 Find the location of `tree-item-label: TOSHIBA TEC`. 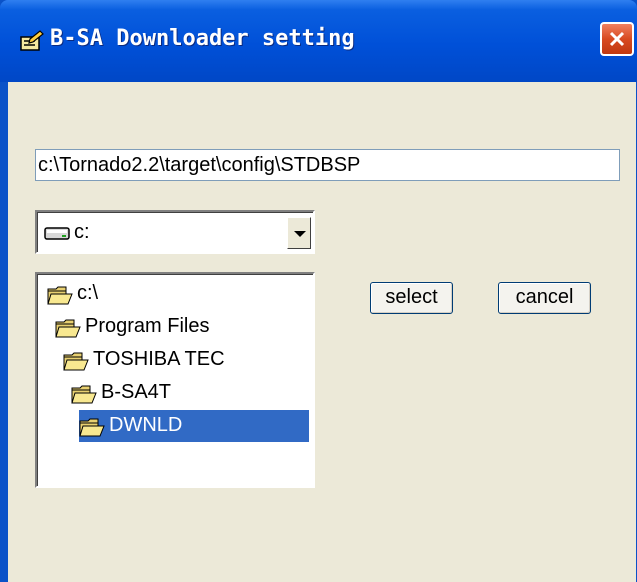

tree-item-label: TOSHIBA TEC is located at coordinates (159, 359).